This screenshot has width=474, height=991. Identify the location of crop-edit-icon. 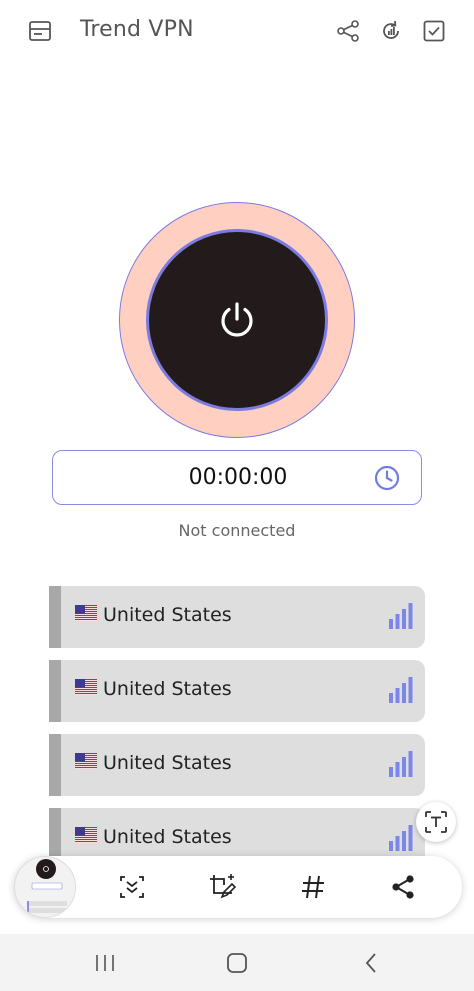
(222, 887).